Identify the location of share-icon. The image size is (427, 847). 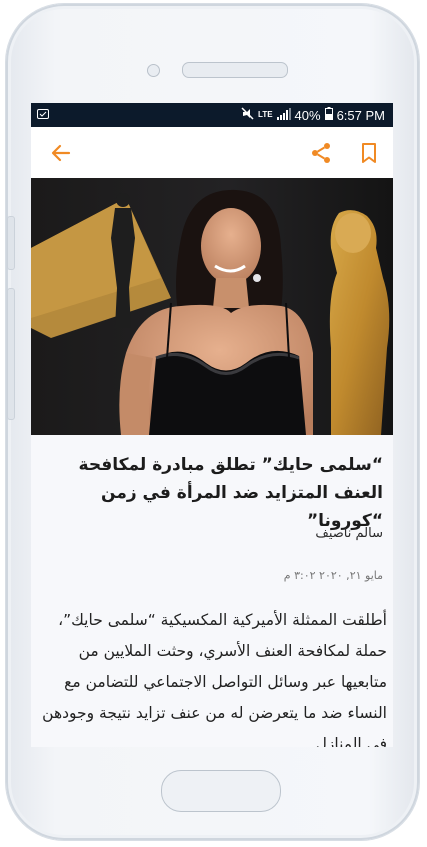
(321, 153).